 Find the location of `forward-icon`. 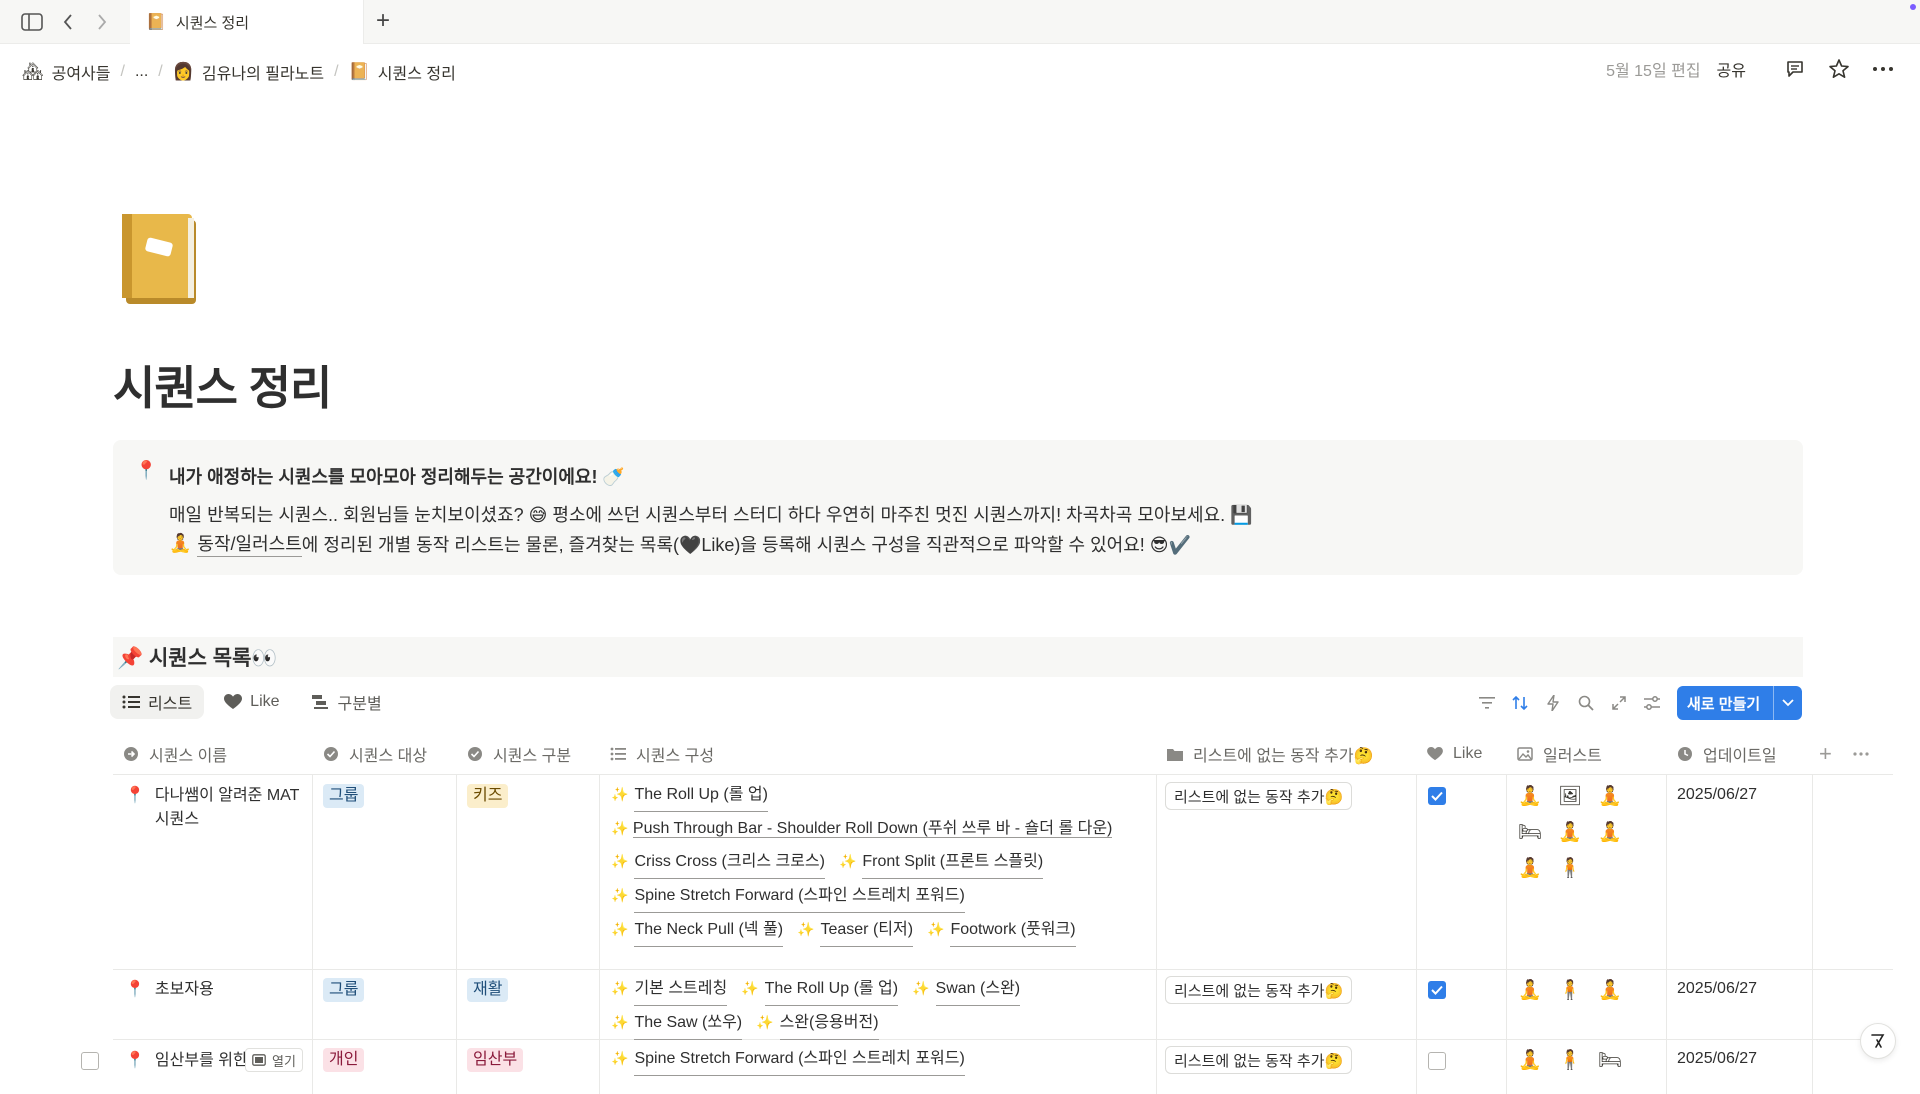

forward-icon is located at coordinates (102, 22).